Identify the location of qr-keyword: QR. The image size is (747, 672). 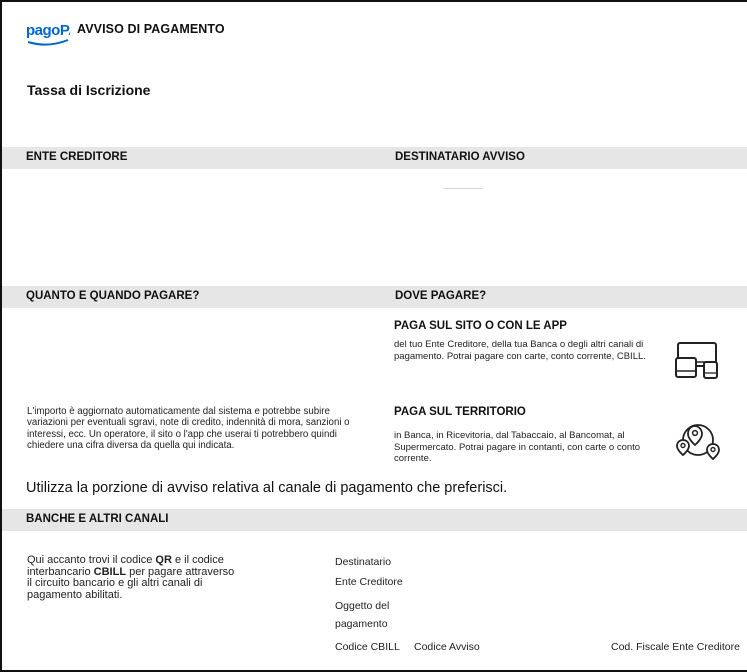
(163, 560).